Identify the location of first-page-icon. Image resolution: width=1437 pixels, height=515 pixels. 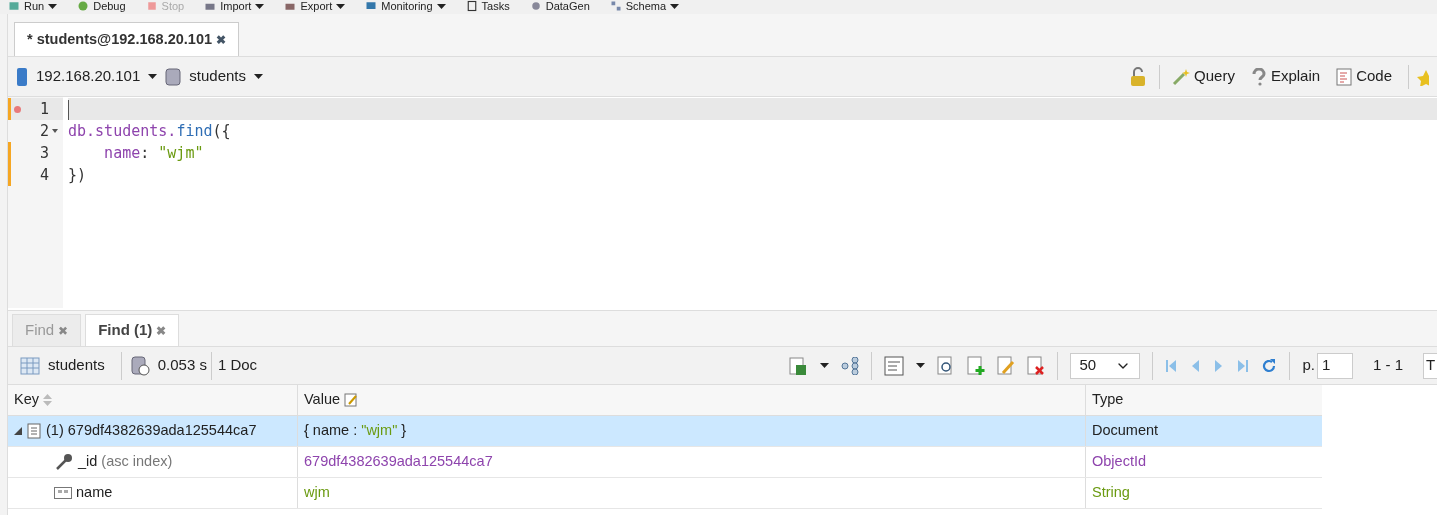
(1171, 365).